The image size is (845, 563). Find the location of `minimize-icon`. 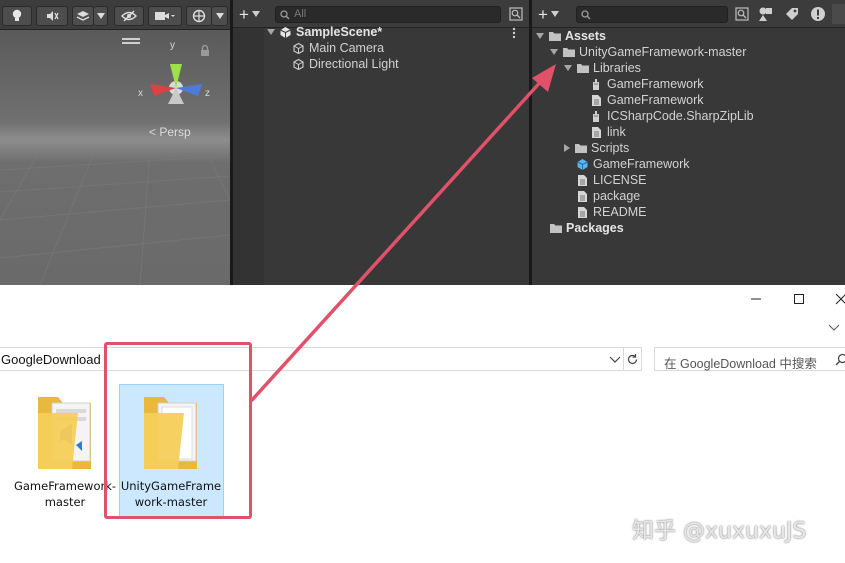

minimize-icon is located at coordinates (756, 299).